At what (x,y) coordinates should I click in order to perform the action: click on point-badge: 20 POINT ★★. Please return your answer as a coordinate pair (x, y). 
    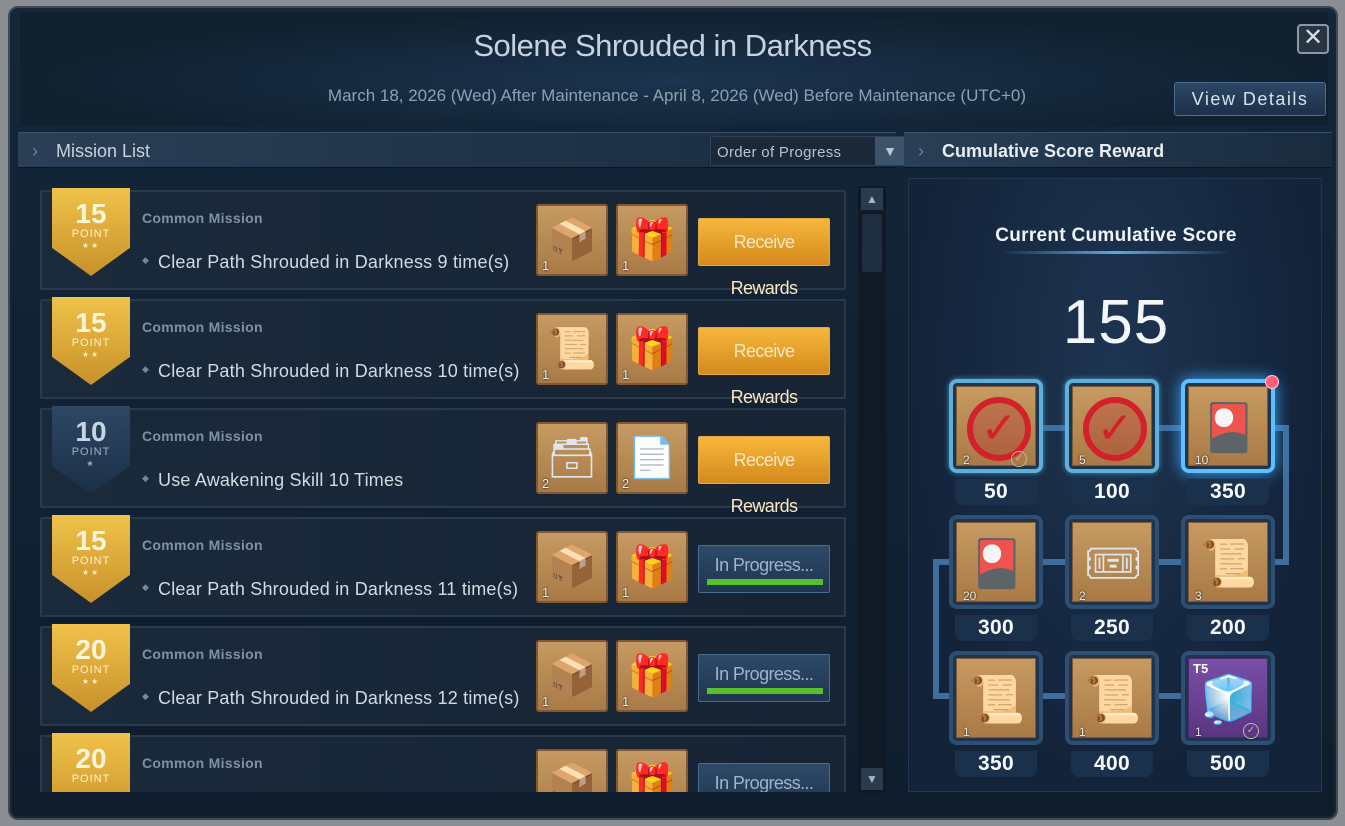
    Looking at the image, I should click on (91, 668).